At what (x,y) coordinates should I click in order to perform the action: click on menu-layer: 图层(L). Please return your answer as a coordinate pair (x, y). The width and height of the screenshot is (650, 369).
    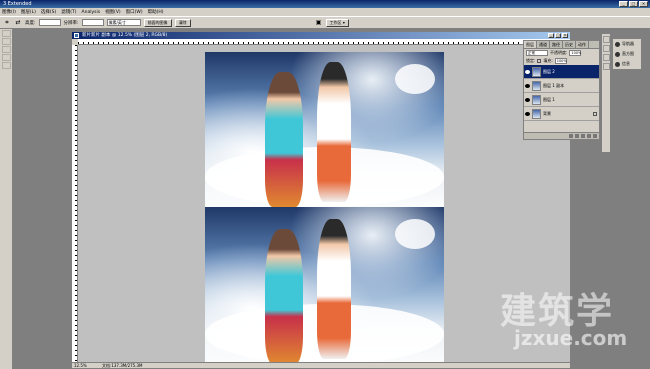
    Looking at the image, I should click on (28, 12).